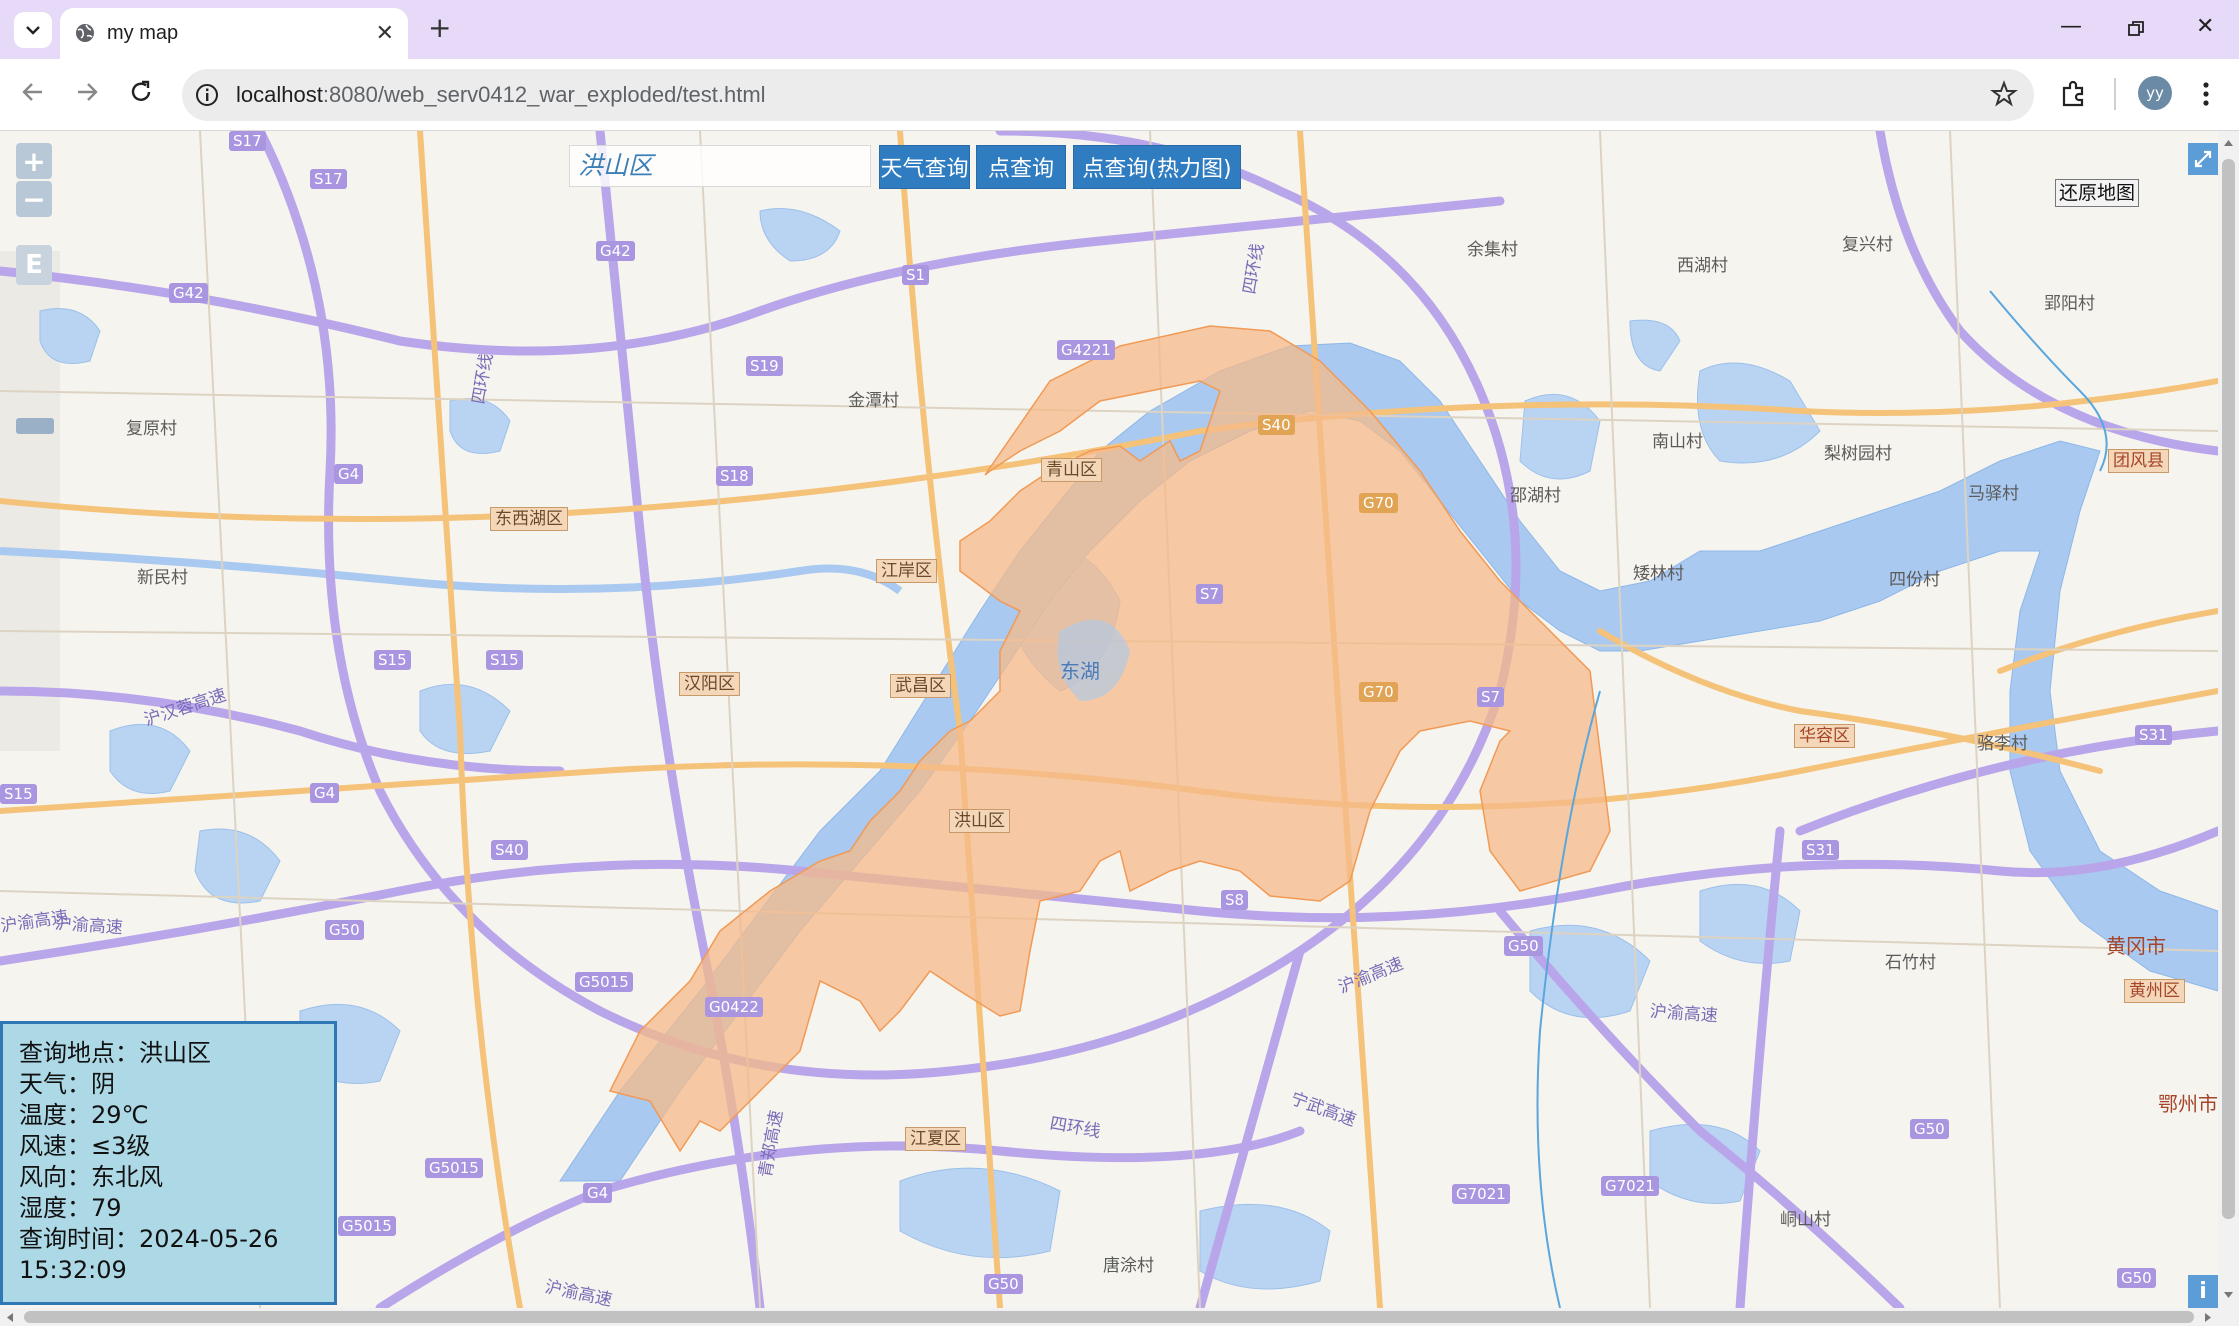 The width and height of the screenshot is (2239, 1326). Describe the element at coordinates (1658, 574) in the screenshot. I see `place-label: 矮林村` at that location.